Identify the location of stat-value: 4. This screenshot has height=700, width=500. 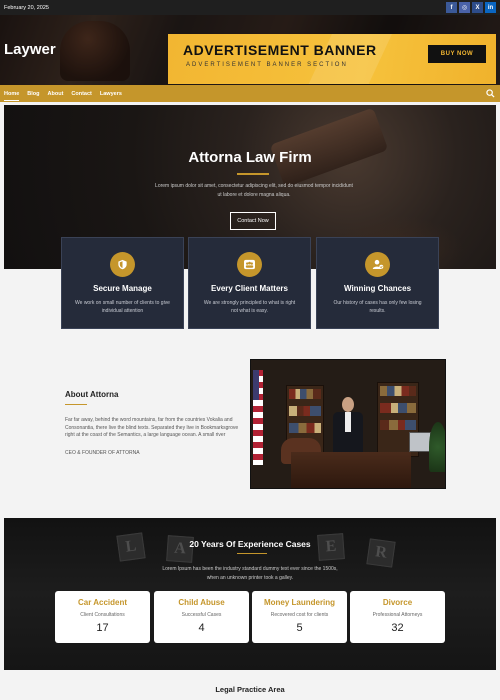
(201, 628).